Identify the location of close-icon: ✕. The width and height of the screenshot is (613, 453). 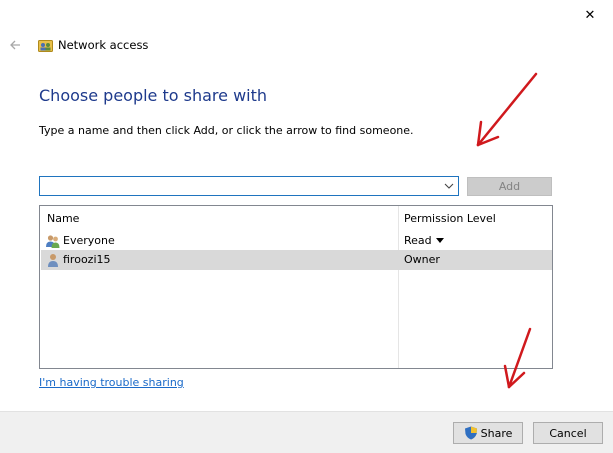
(590, 15).